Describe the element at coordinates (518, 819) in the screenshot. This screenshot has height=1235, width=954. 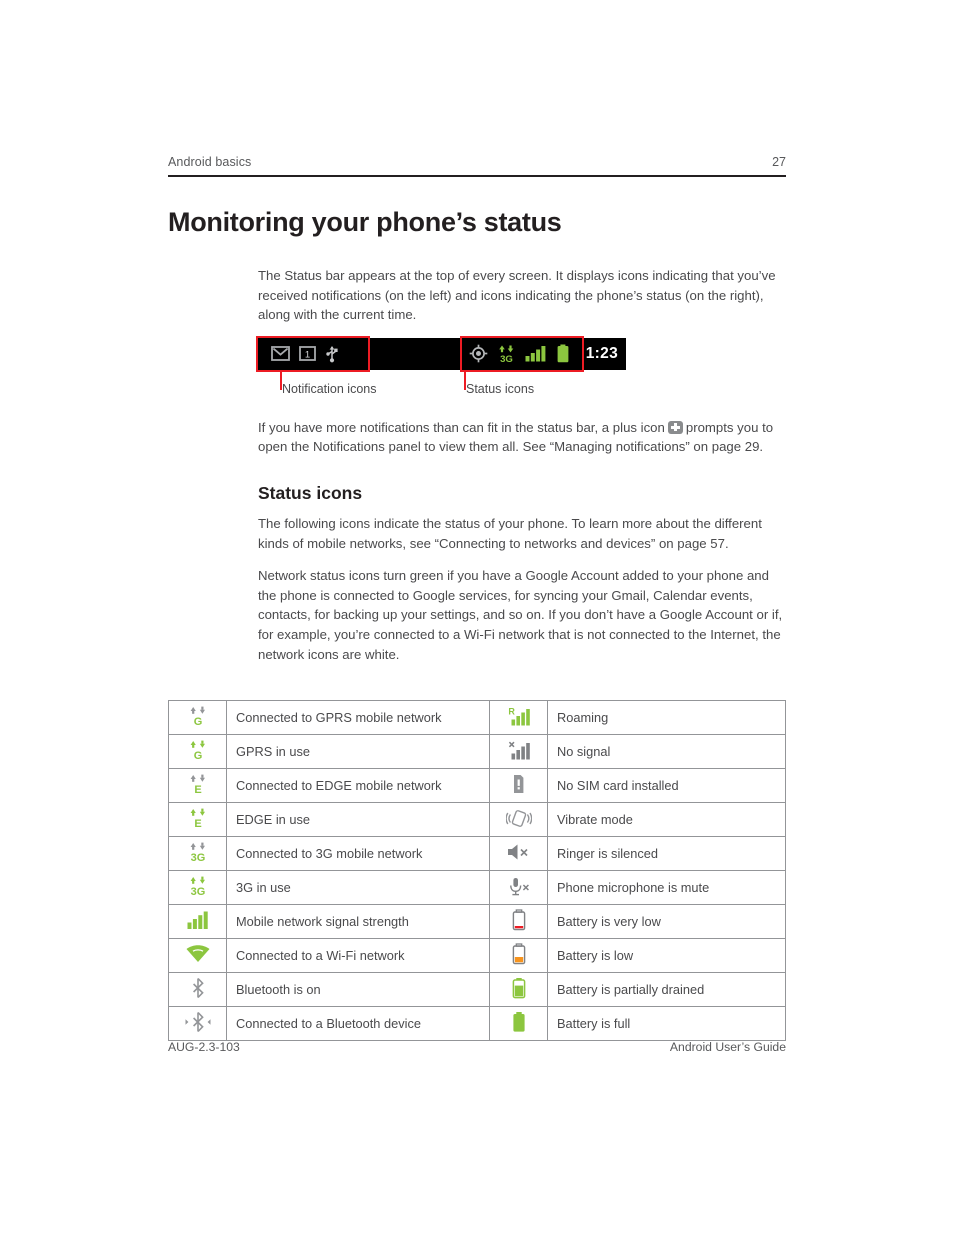
I see `vibrate-icon` at that location.